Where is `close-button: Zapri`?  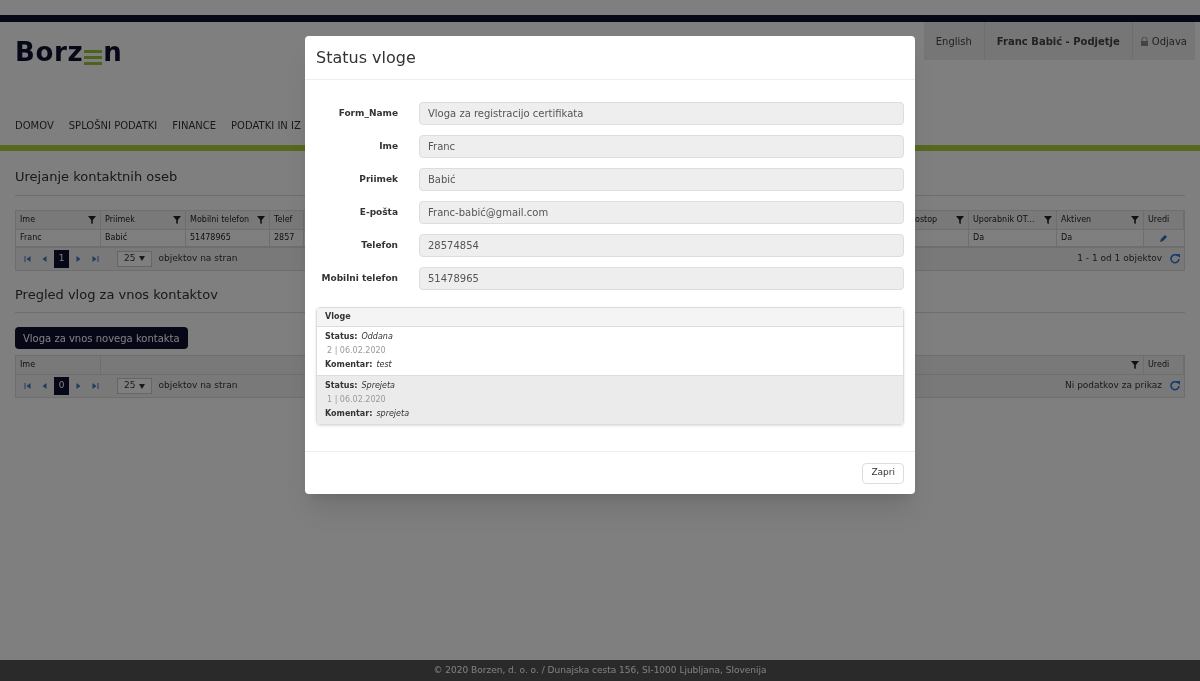 close-button: Zapri is located at coordinates (883, 473).